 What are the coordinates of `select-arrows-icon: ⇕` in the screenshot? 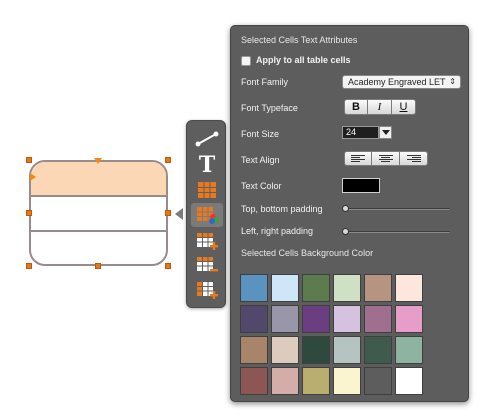 It's located at (452, 81).